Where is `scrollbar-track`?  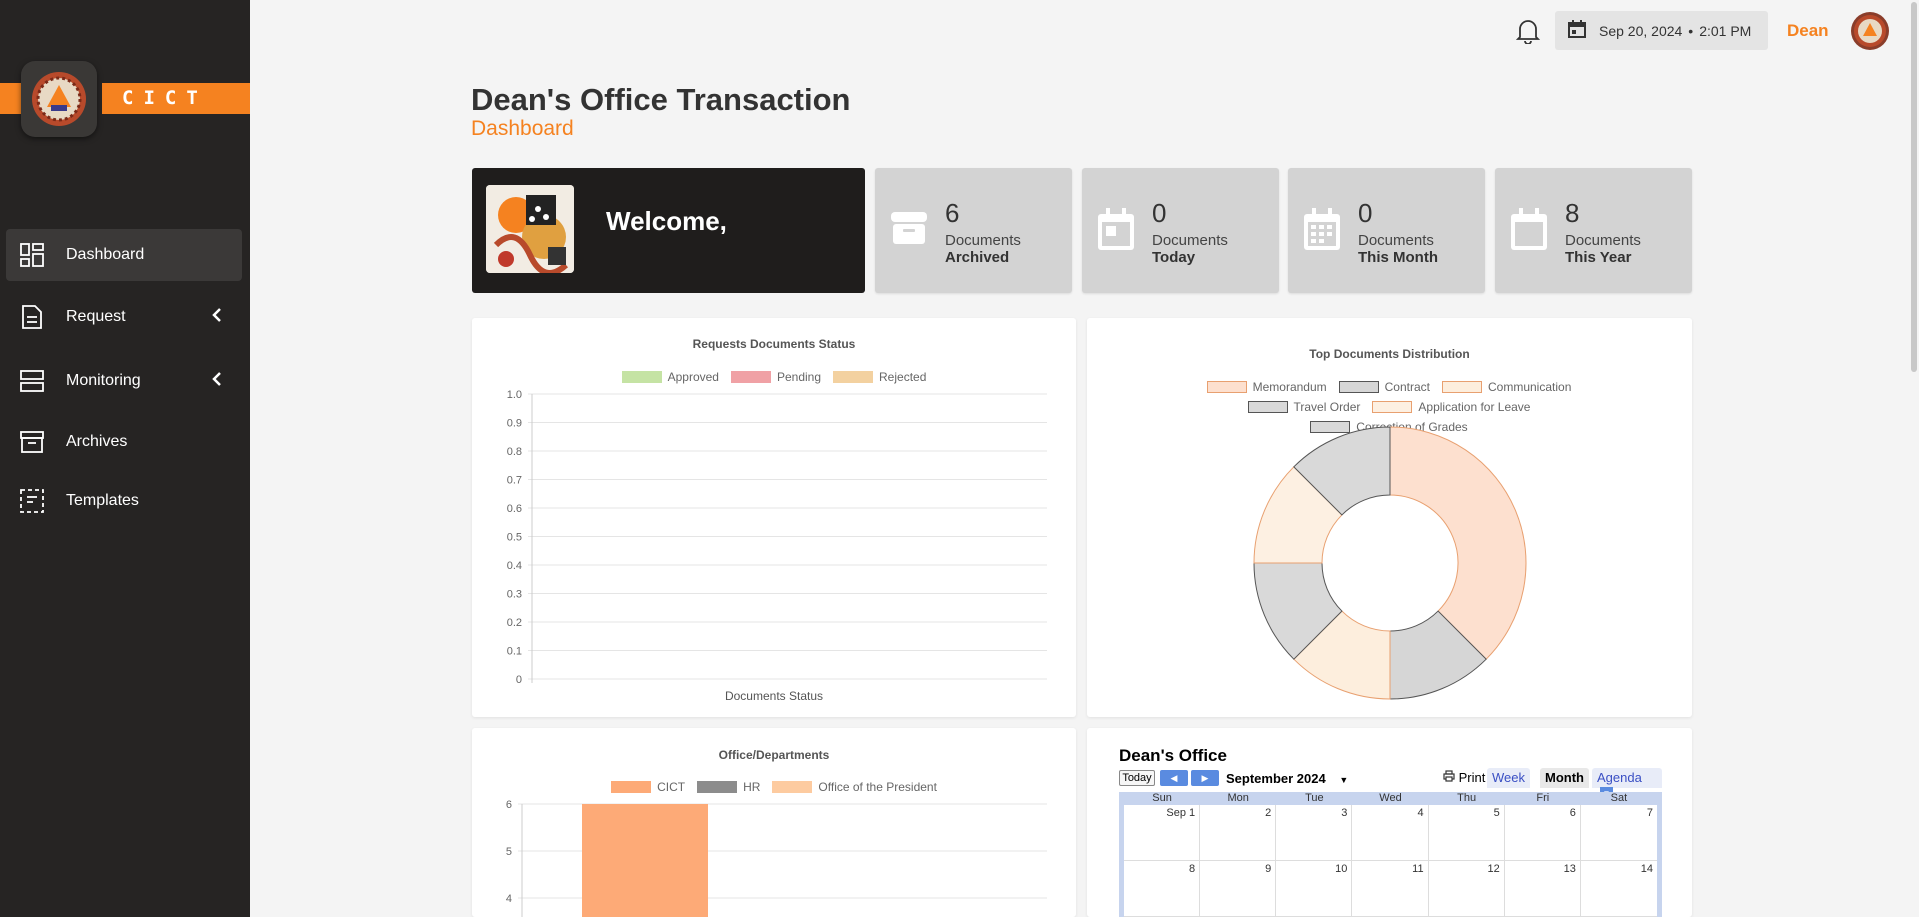
scrollbar-track is located at coordinates (1914, 458).